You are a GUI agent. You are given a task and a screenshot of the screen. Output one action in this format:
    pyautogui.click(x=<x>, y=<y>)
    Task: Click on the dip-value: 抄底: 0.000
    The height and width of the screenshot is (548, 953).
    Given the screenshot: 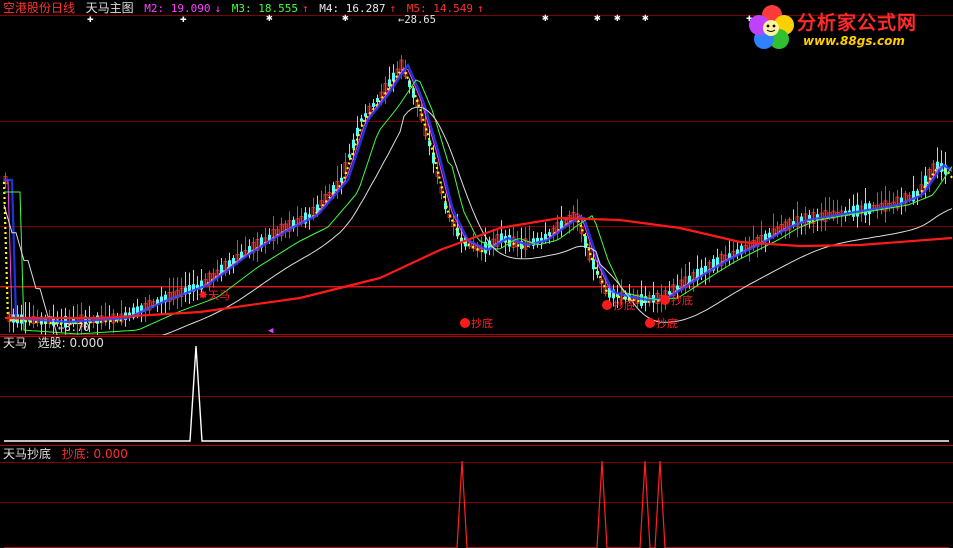 What is the action you would take?
    pyautogui.click(x=94, y=454)
    